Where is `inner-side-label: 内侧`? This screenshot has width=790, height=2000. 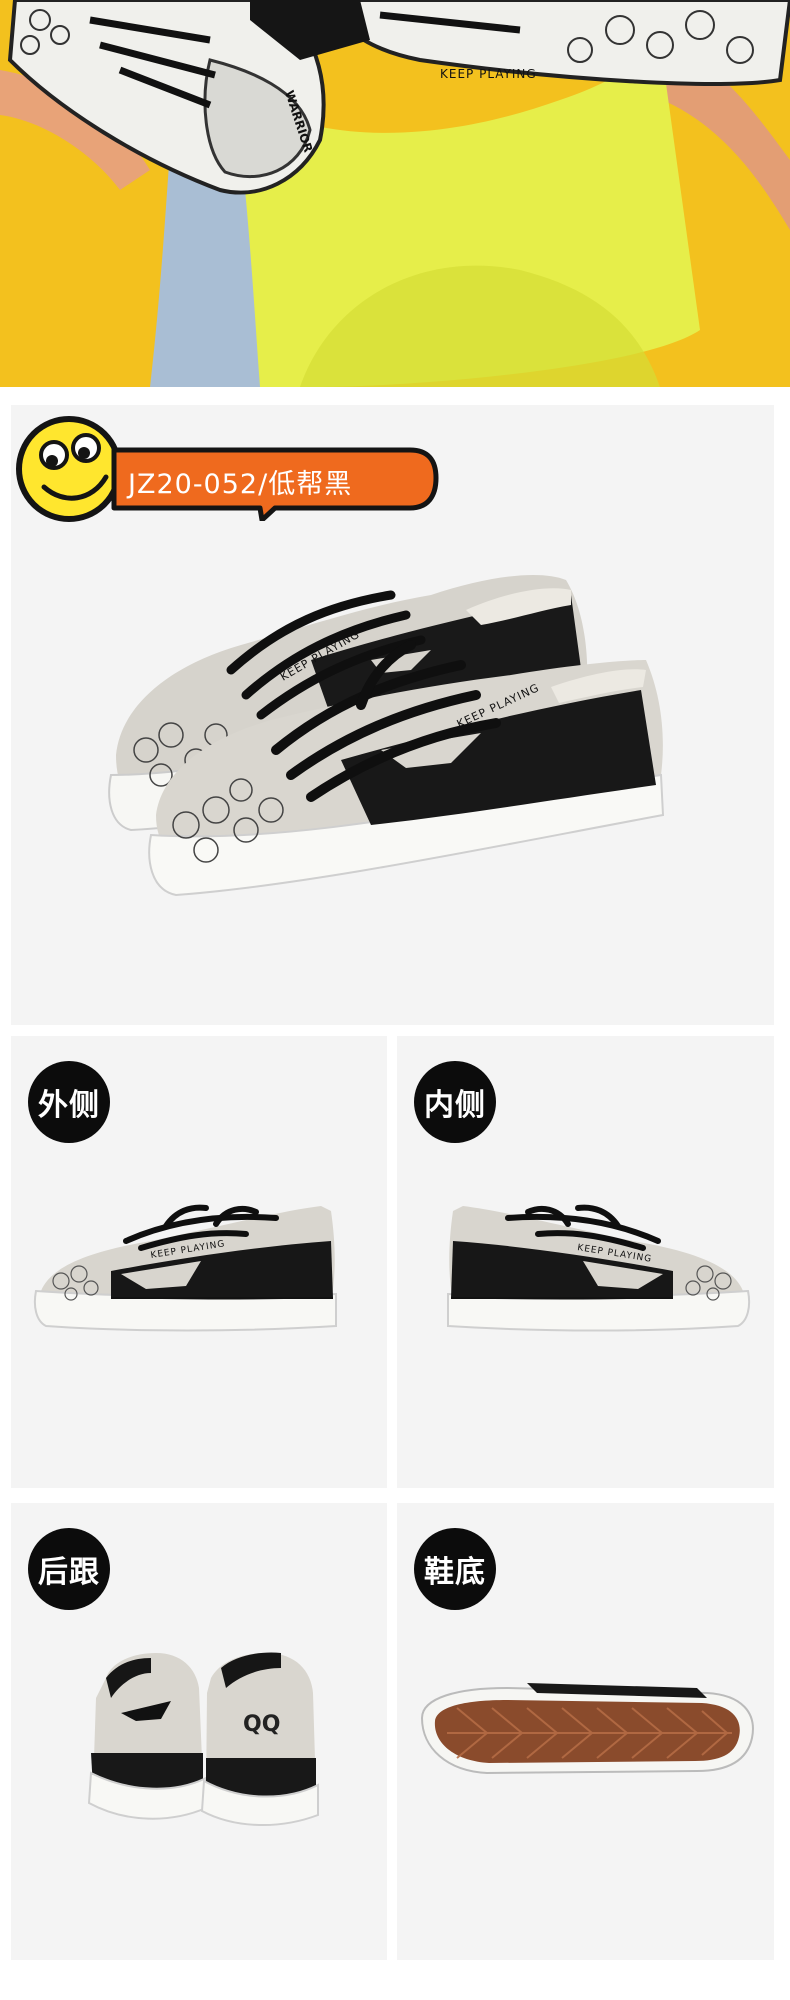 inner-side-label: 内侧 is located at coordinates (455, 1102).